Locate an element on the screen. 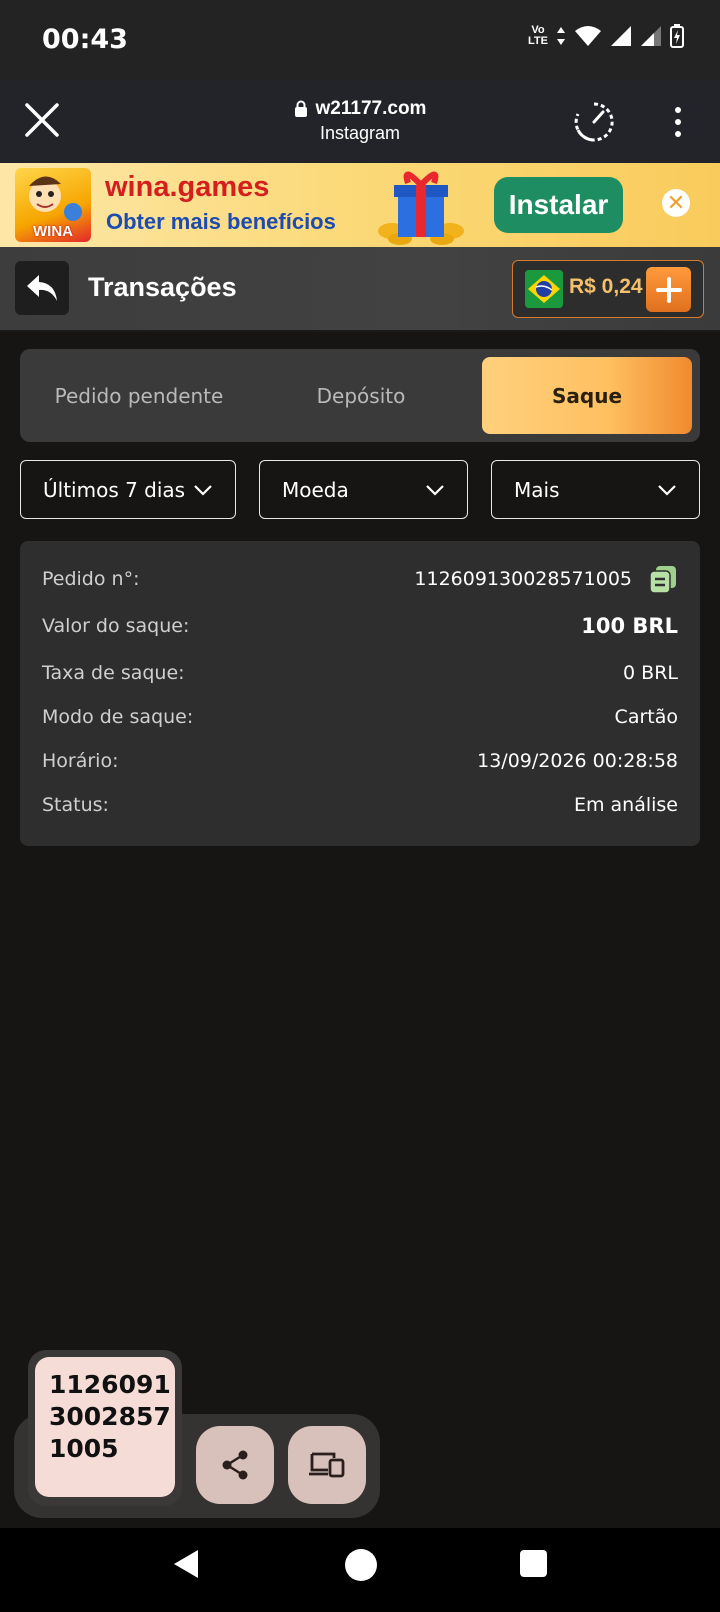  status-icons: Vo LTE is located at coordinates (606, 36).